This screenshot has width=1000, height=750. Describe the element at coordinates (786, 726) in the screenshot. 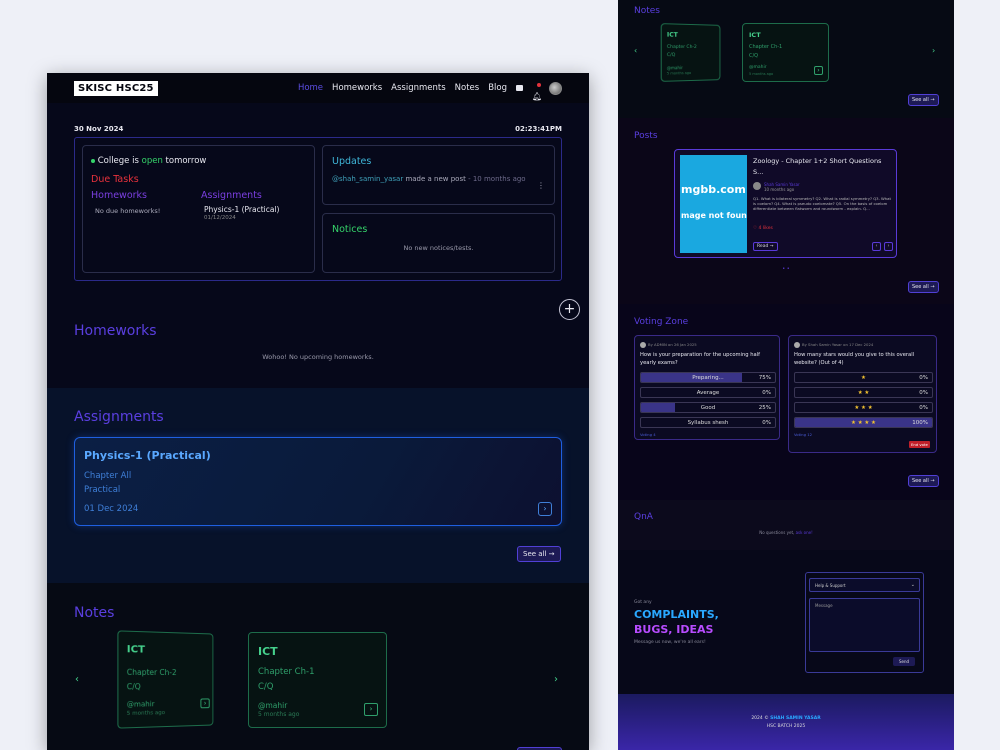

I see `footer-batch: HSC BATCH 2025` at that location.